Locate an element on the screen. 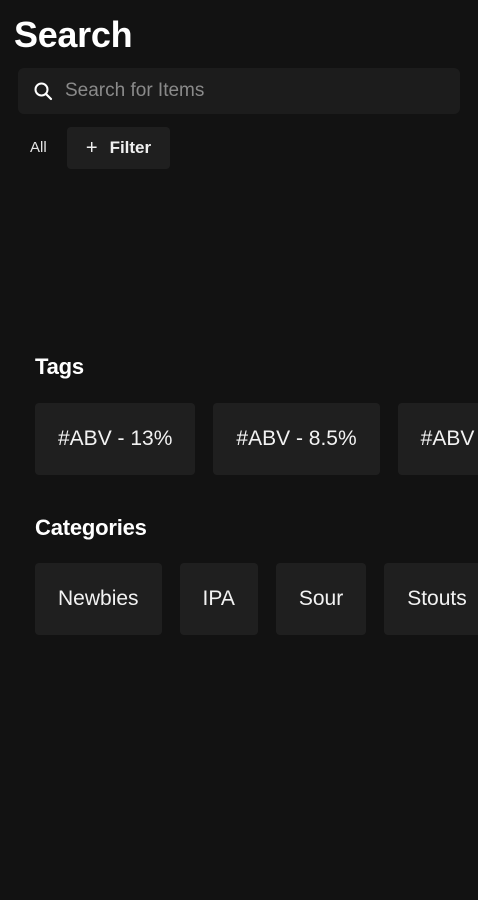 Image resolution: width=478 pixels, height=900 pixels. categories-list: Newbies IPA Sour Stouts is located at coordinates (256, 599).